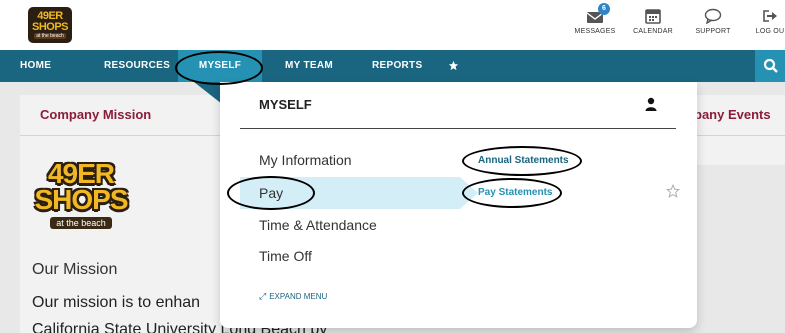 Image resolution: width=785 pixels, height=333 pixels. I want to click on search-icon, so click(767, 68).